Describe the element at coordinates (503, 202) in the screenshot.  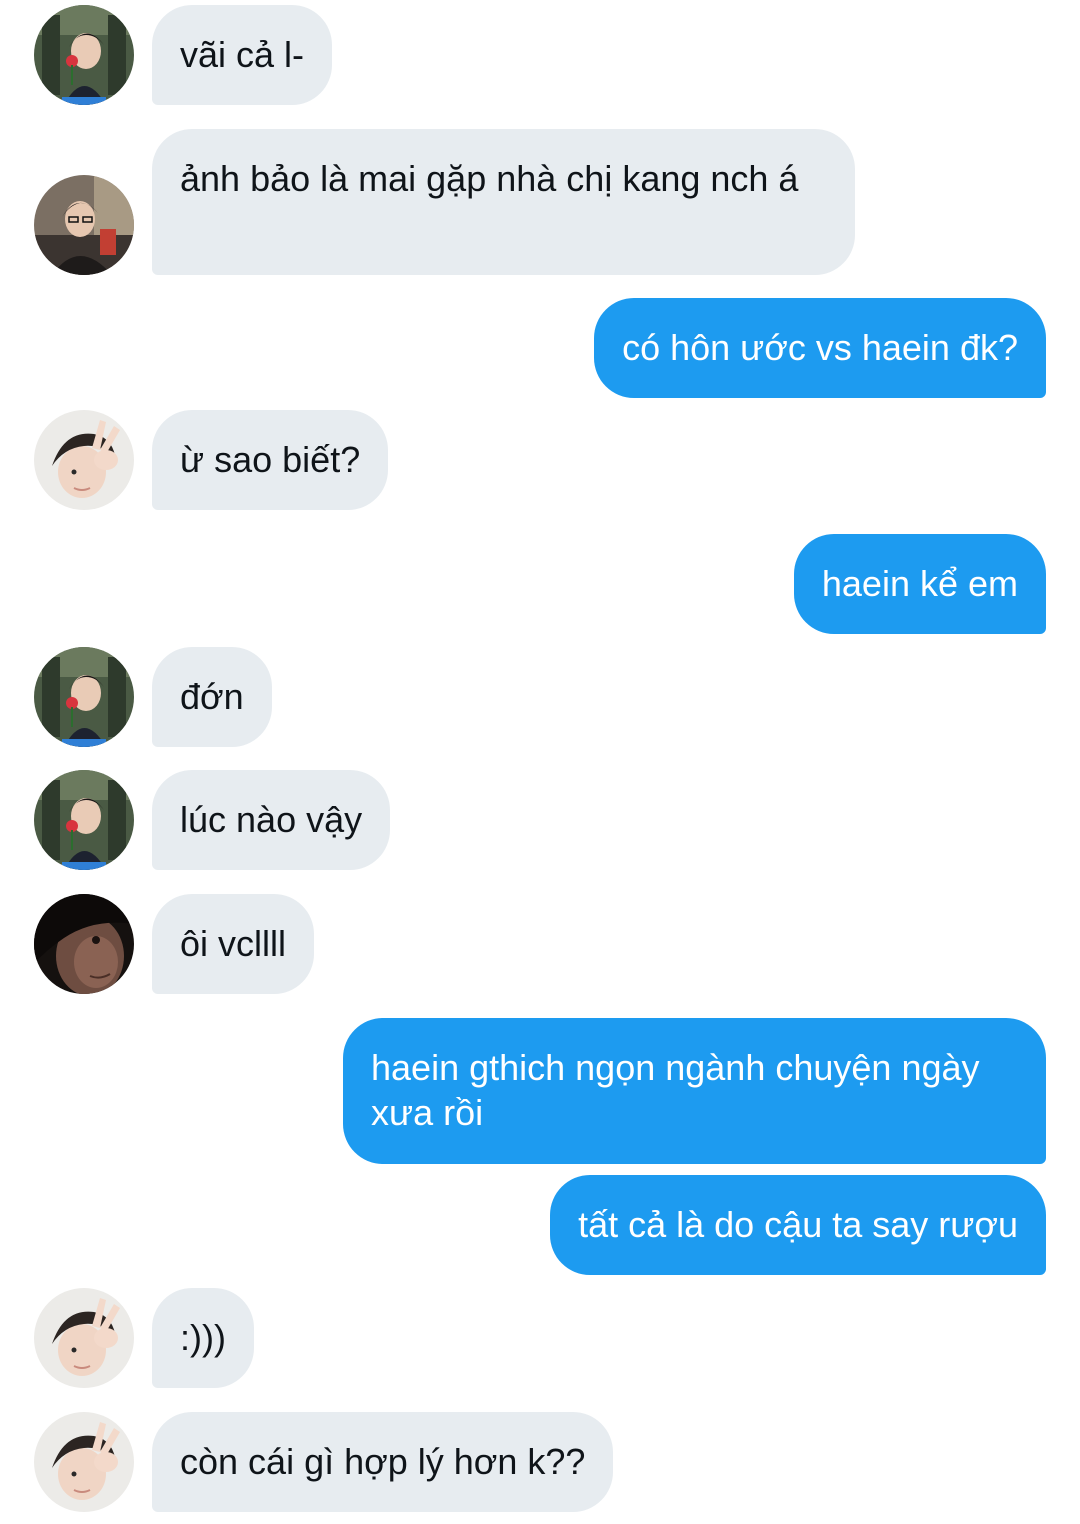
I see `message-bubble: ảnh bảo là mai gặp nhà chị kang nch á` at that location.